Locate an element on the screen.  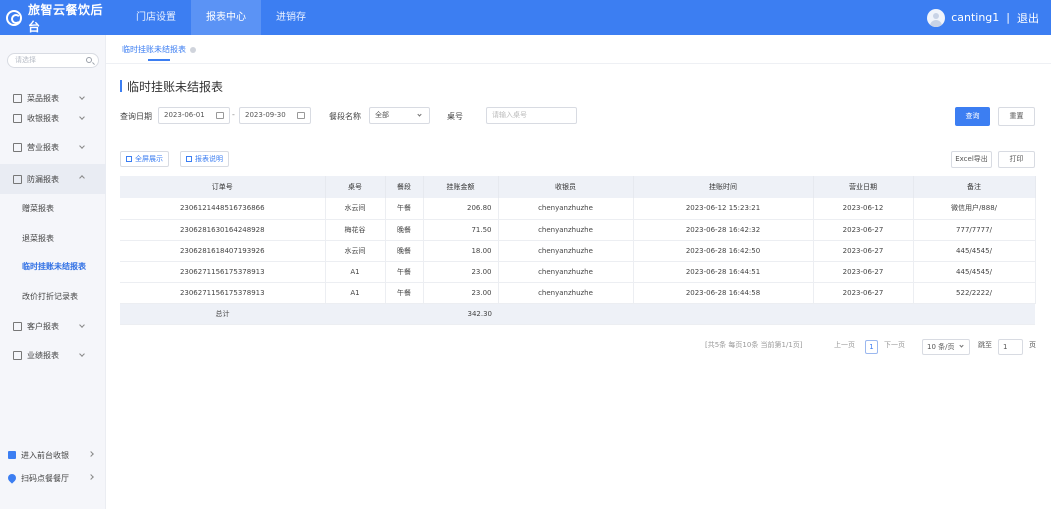
next-page-button: 下一页 is located at coordinates (894, 345).